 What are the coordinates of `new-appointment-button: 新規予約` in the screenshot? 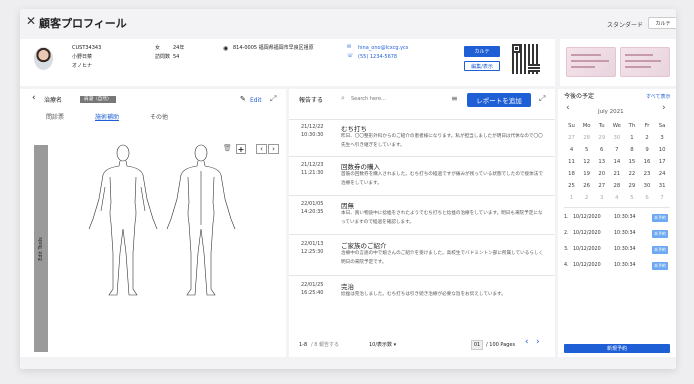 It's located at (617, 348).